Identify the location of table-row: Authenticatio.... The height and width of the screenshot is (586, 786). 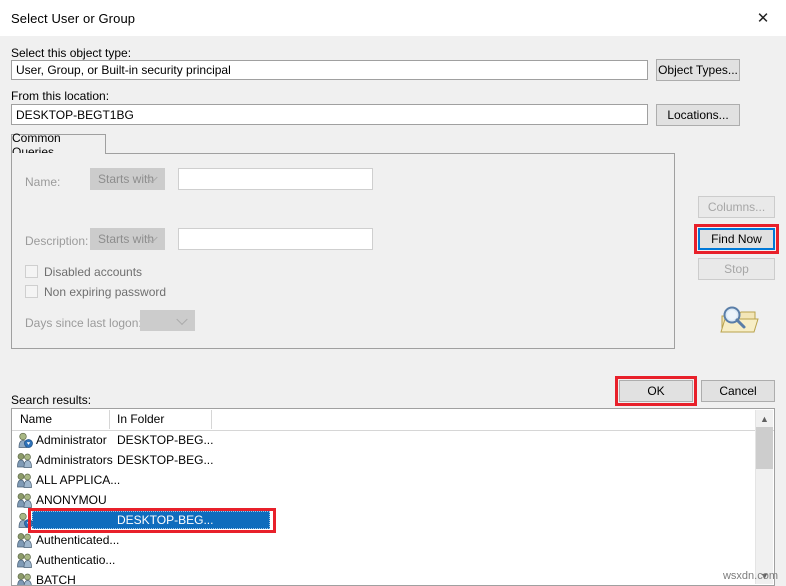
(393, 560).